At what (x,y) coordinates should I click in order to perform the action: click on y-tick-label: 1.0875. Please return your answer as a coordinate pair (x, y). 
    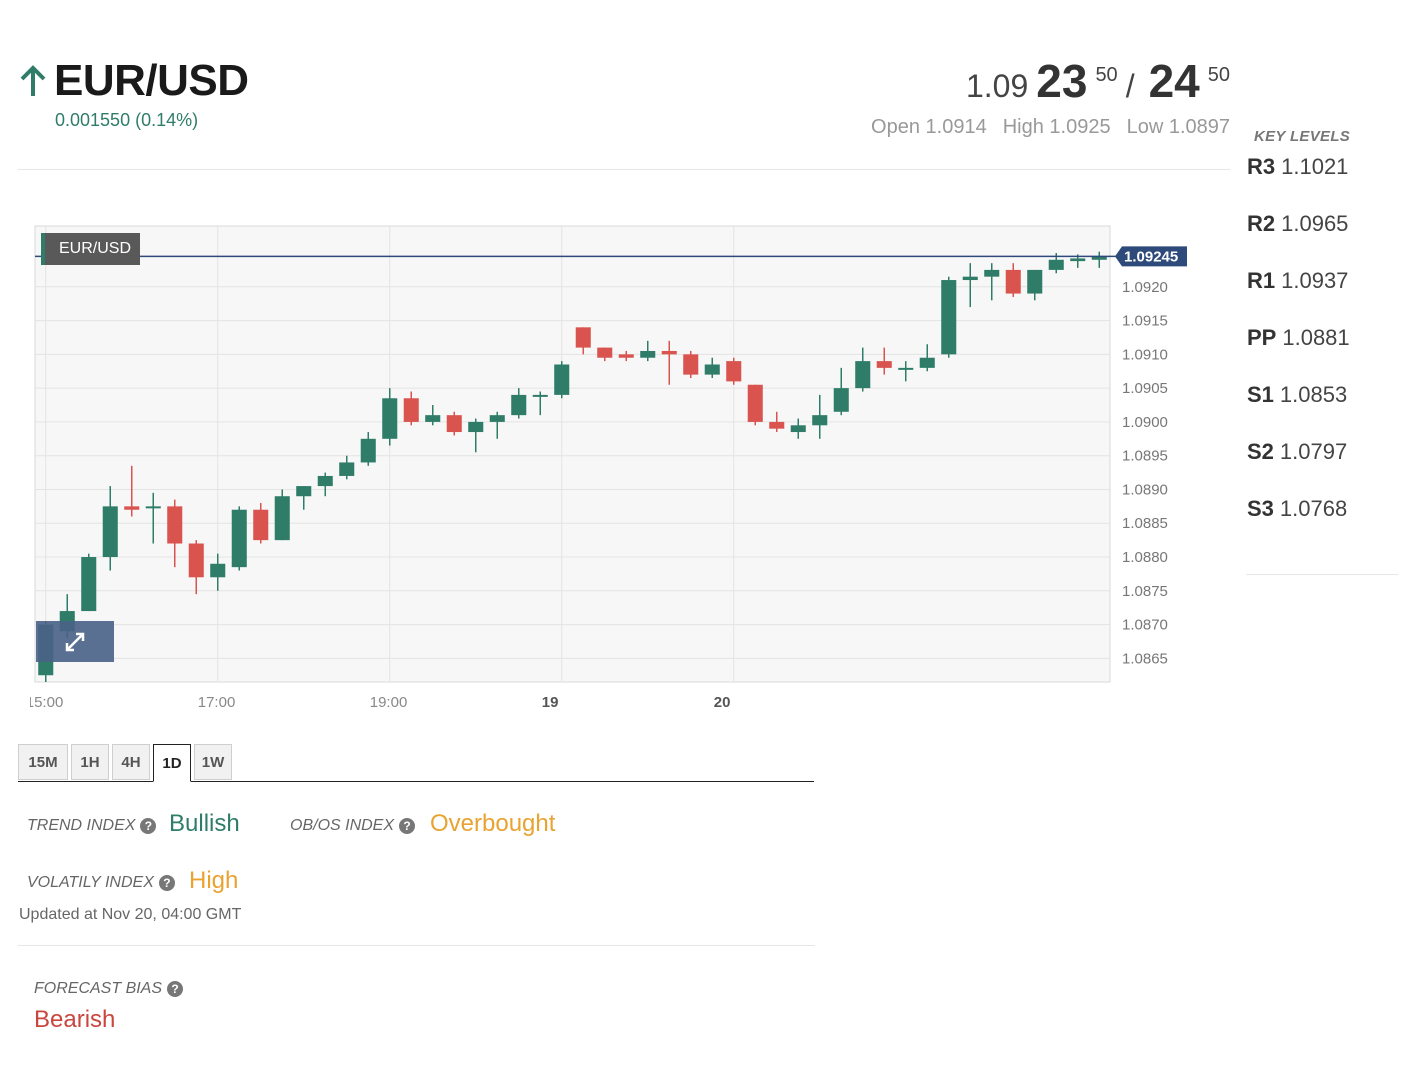
    Looking at the image, I should click on (1145, 591).